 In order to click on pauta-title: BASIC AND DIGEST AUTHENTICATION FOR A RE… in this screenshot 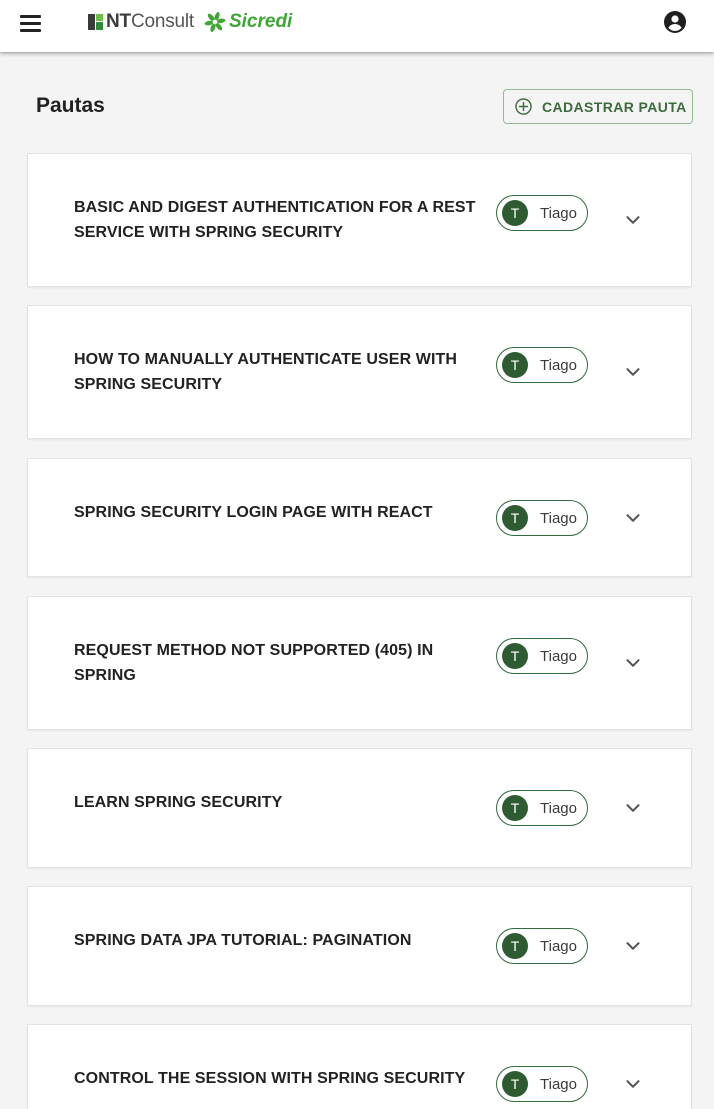, I will do `click(275, 220)`.